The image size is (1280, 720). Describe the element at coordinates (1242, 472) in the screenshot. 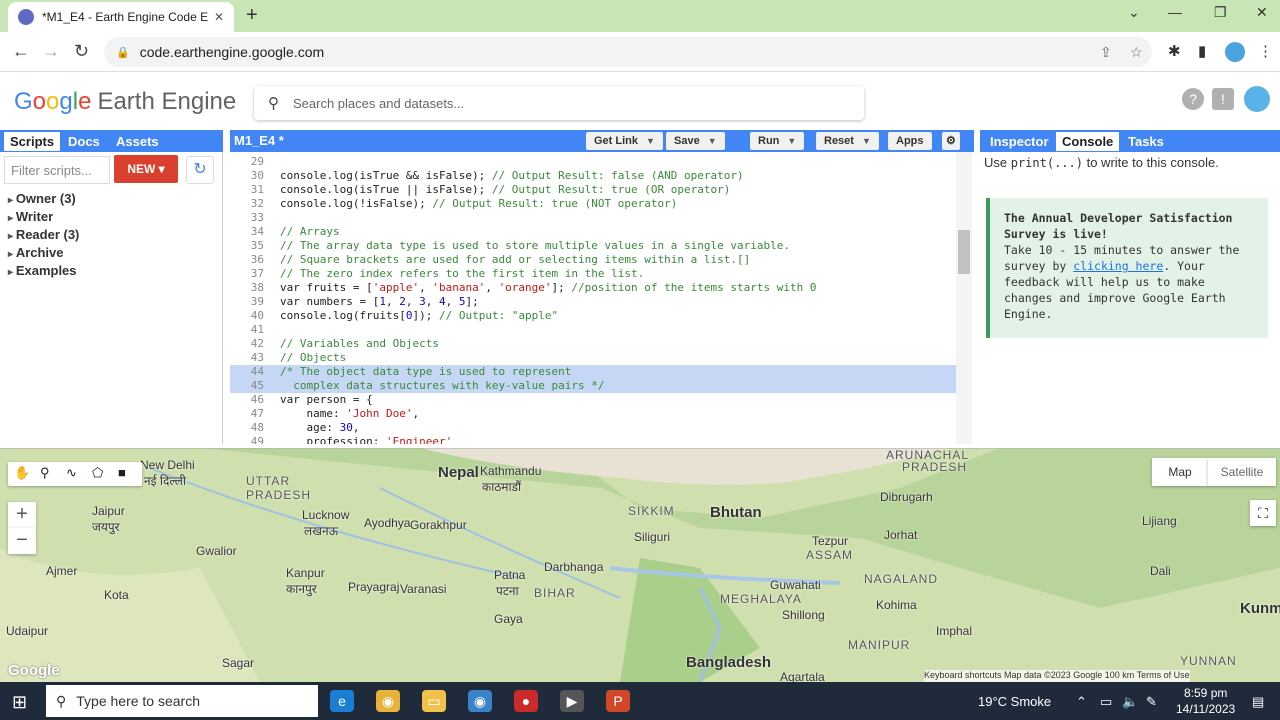

I see `map-type-satellite-button: Satellite` at that location.